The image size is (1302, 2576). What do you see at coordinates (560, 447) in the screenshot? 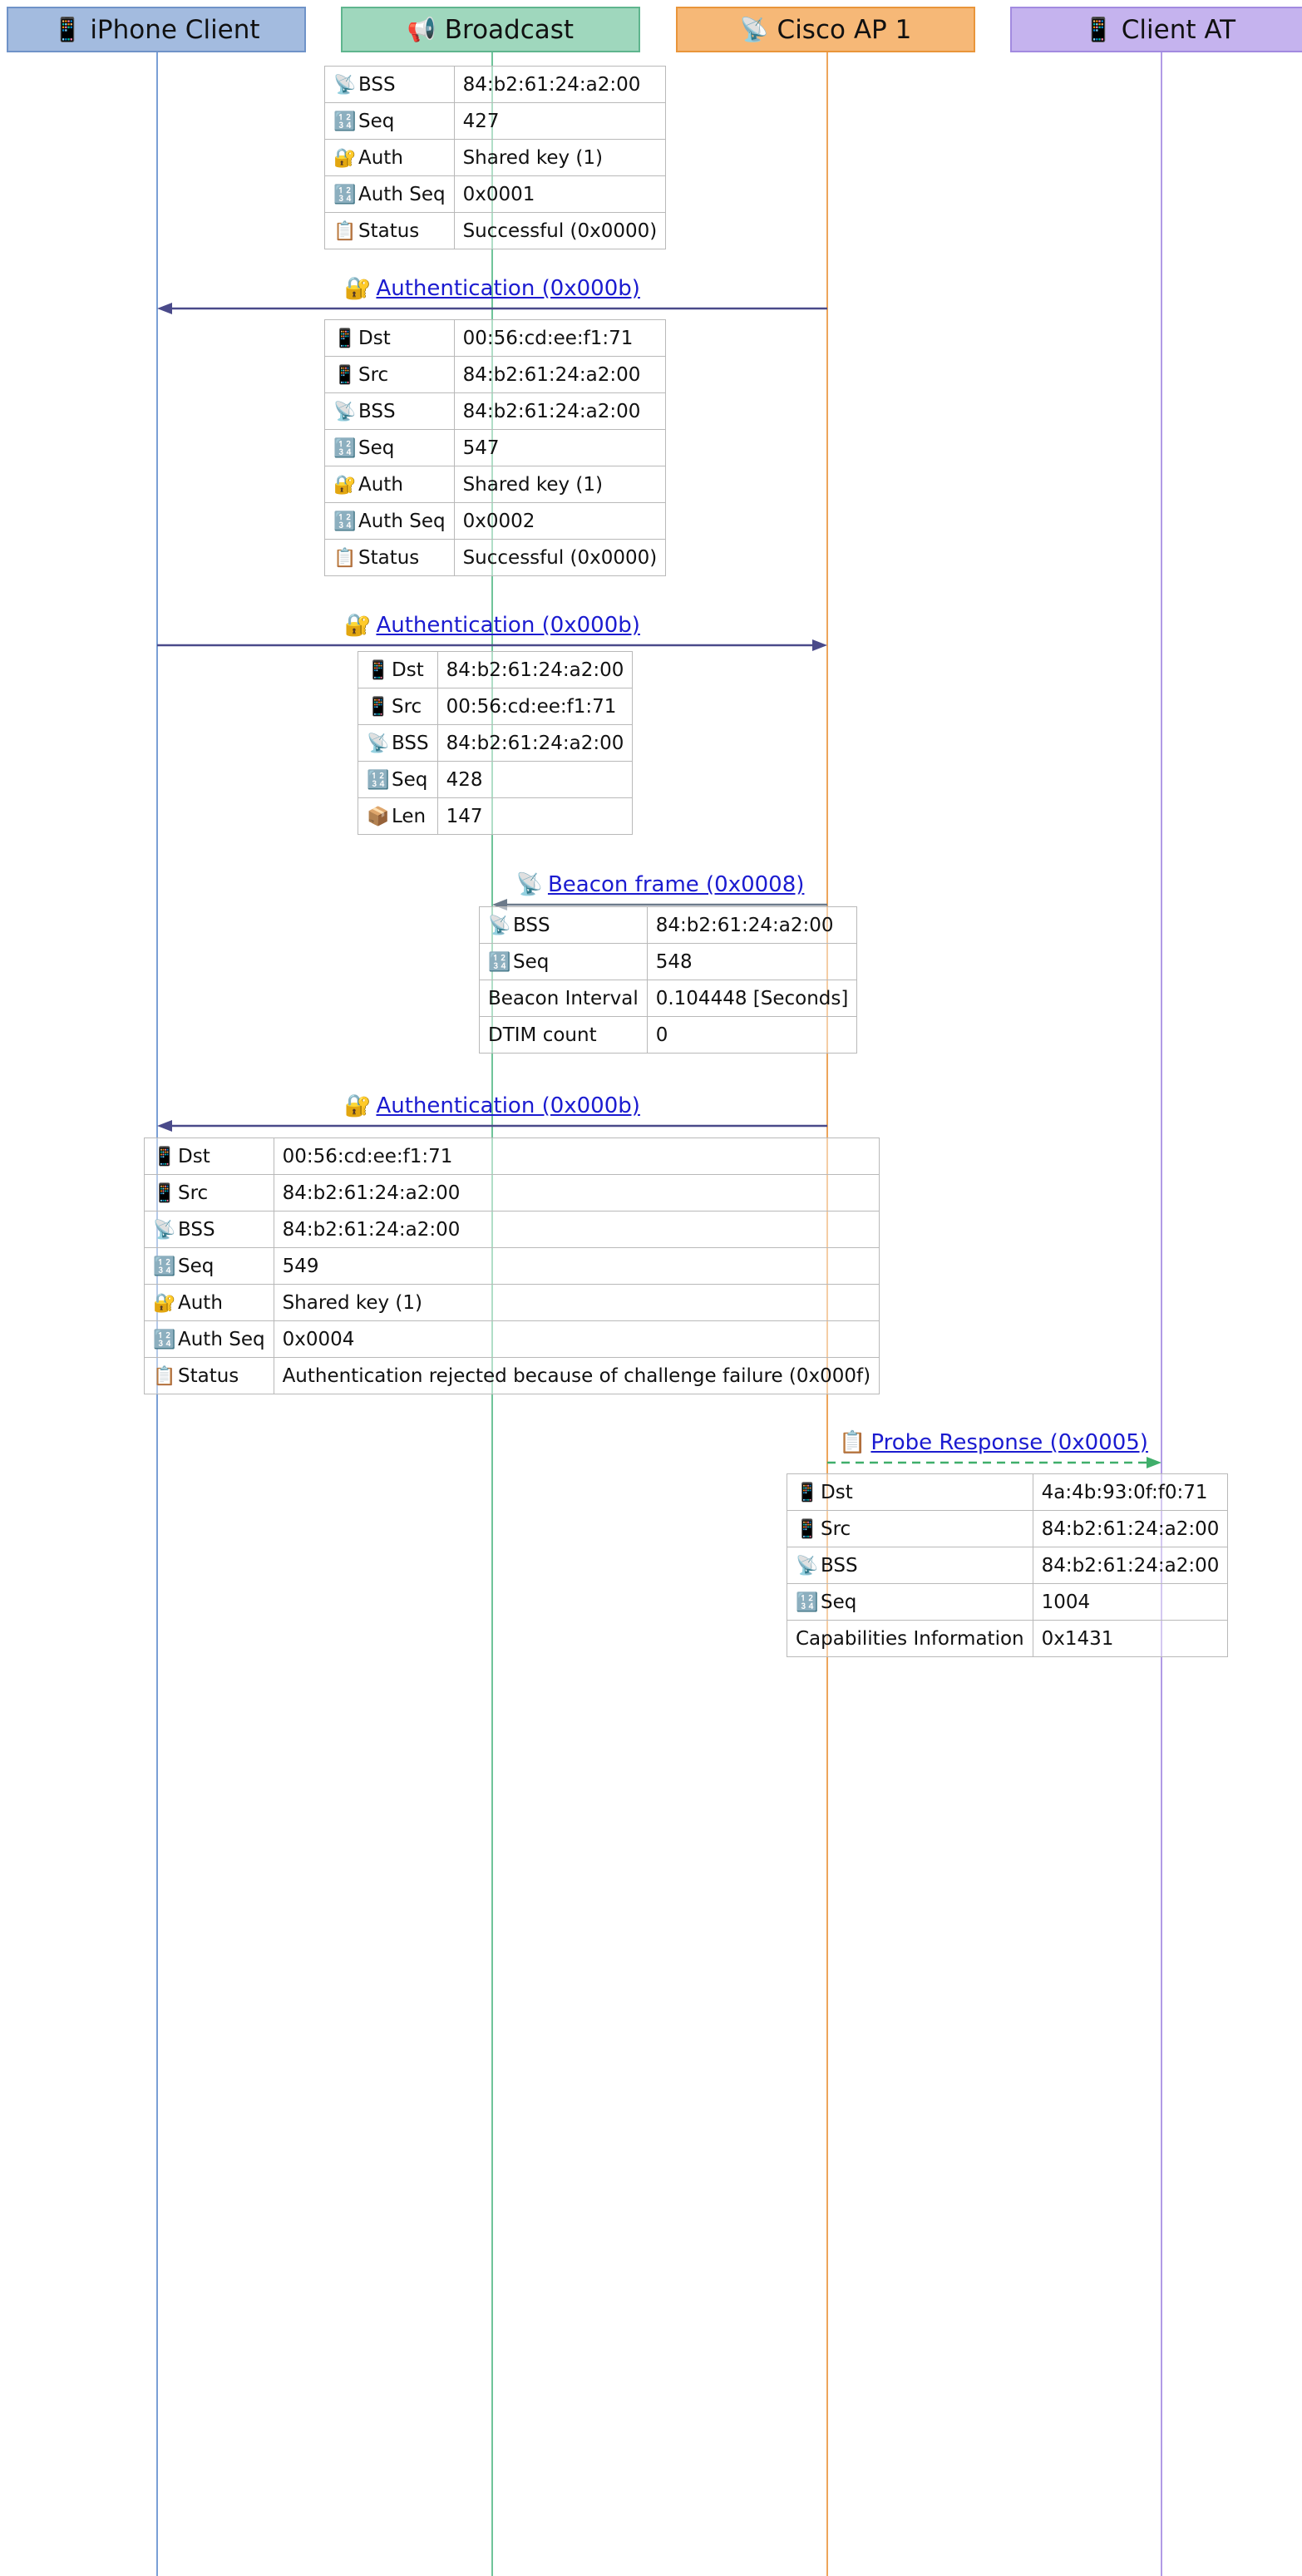
I see `field-value: 547` at bounding box center [560, 447].